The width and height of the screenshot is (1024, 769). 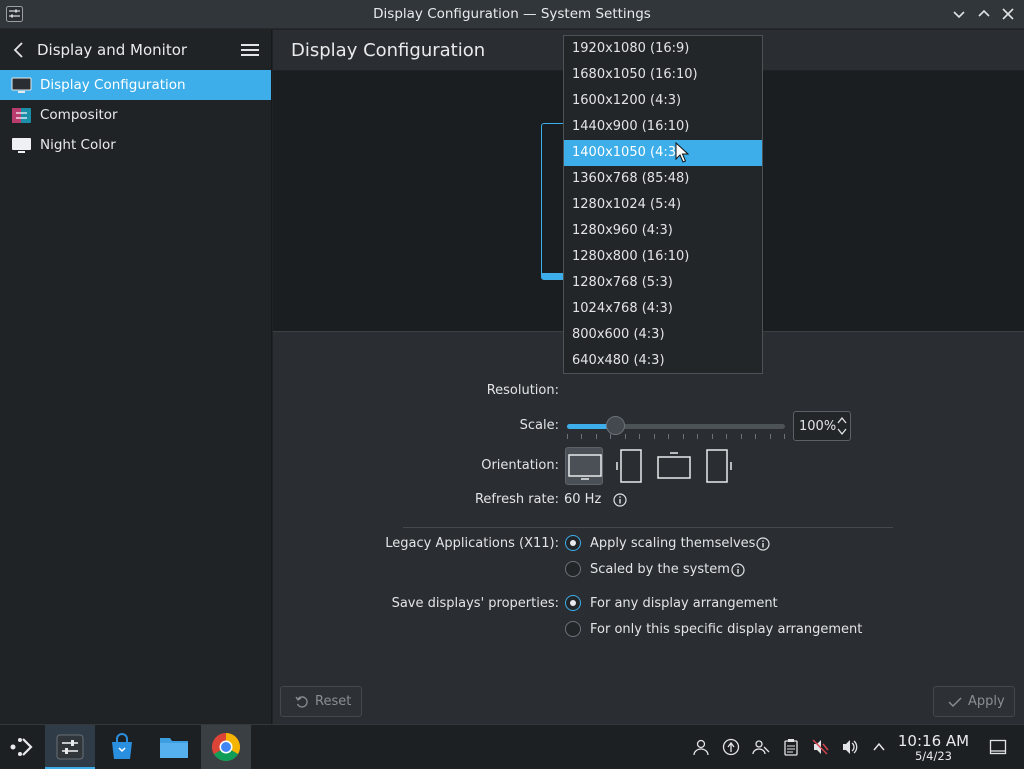 What do you see at coordinates (933, 741) in the screenshot?
I see `clock-time: 10:16 AM` at bounding box center [933, 741].